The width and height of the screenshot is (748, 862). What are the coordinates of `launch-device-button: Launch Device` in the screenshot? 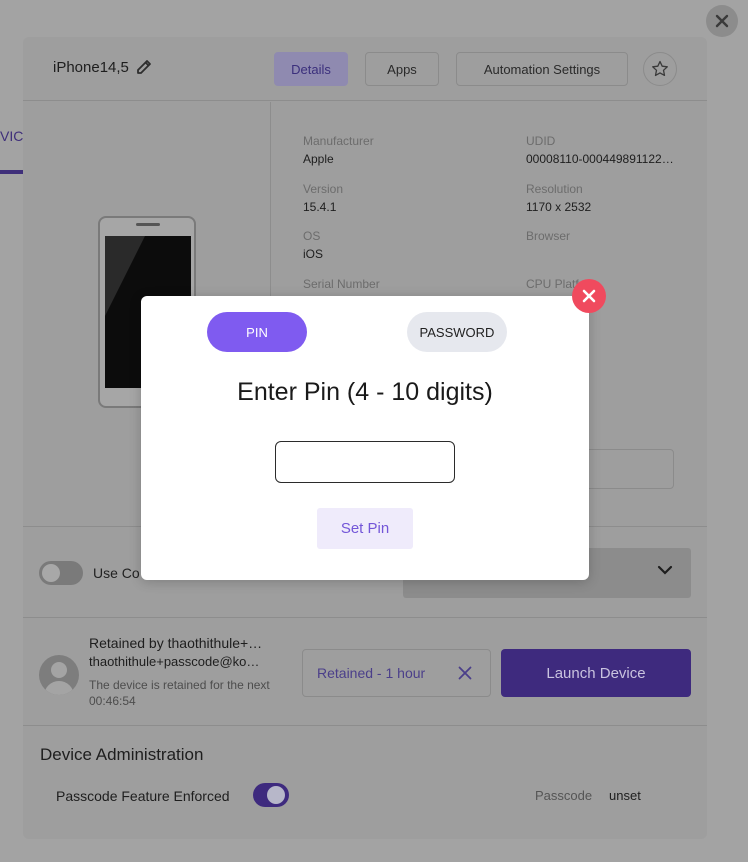 It's located at (596, 673).